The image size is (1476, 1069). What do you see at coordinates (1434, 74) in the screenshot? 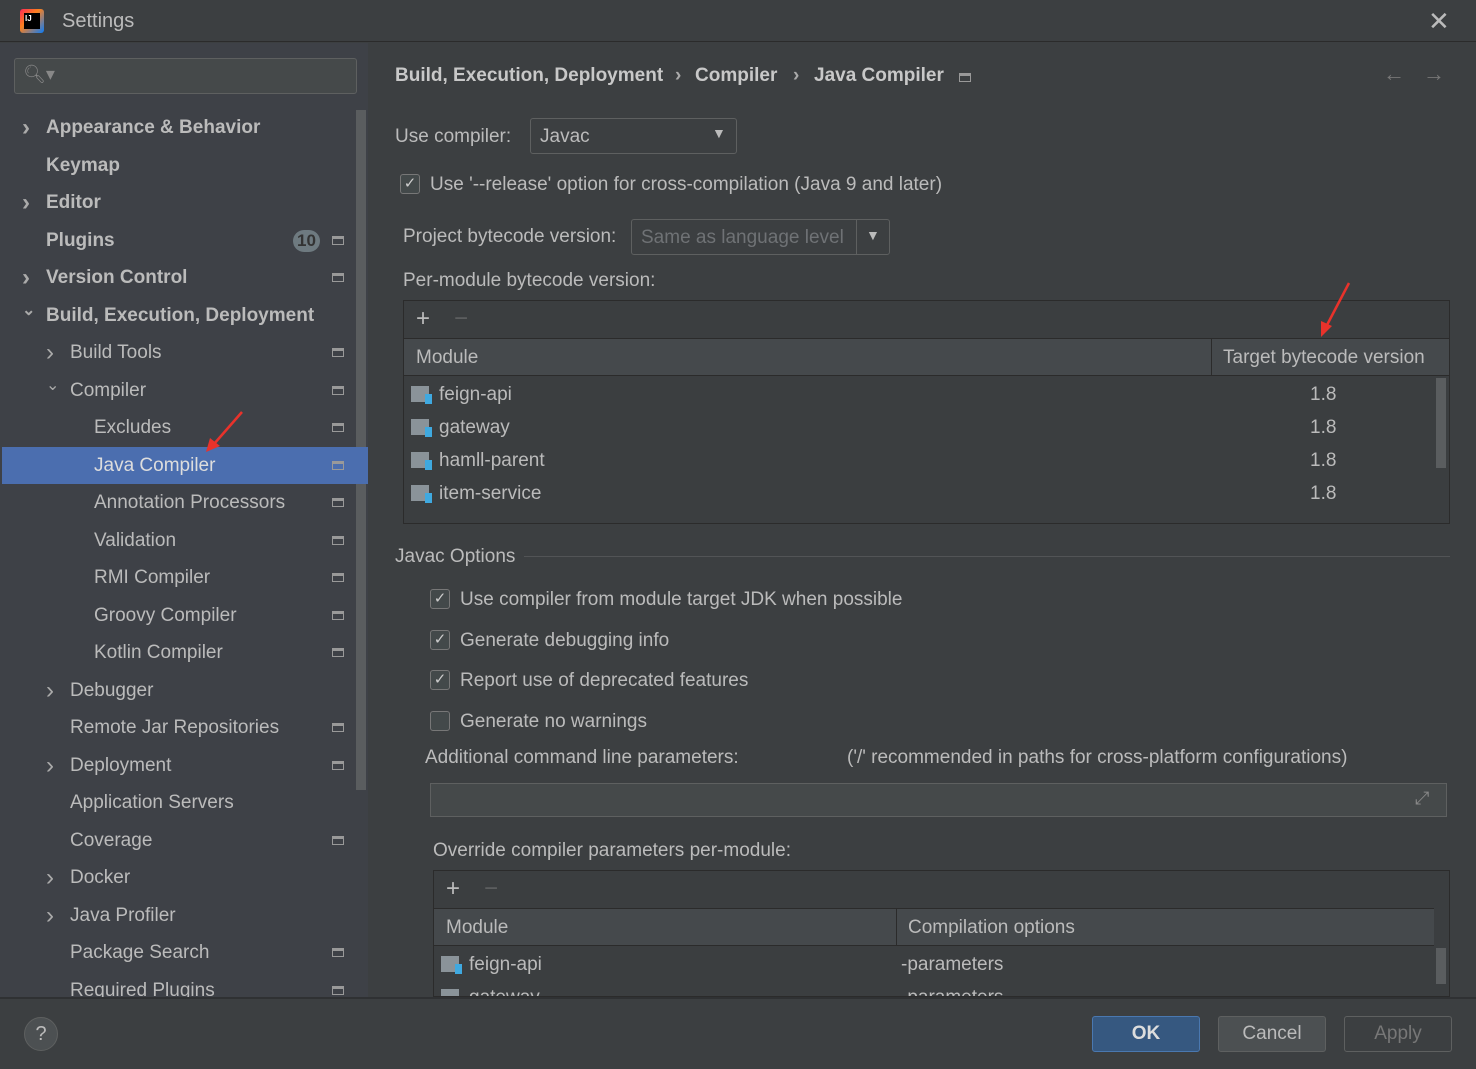
I see `forward-arrow-icon: →` at bounding box center [1434, 74].